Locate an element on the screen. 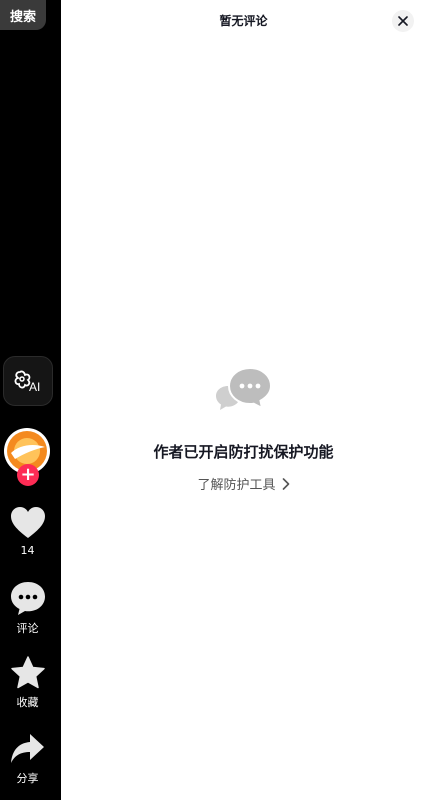 The image size is (426, 800). like-button: 14 is located at coordinates (27, 531).